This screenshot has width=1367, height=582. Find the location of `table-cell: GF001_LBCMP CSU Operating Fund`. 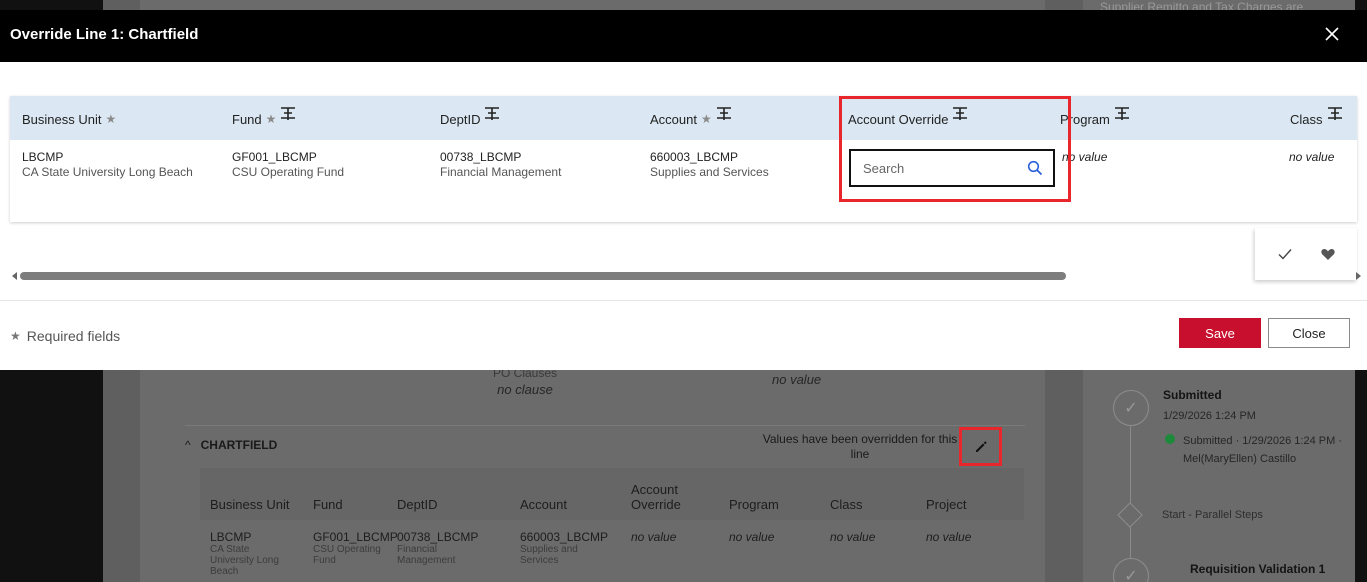

table-cell: GF001_LBCMP CSU Operating Fund is located at coordinates (350, 553).